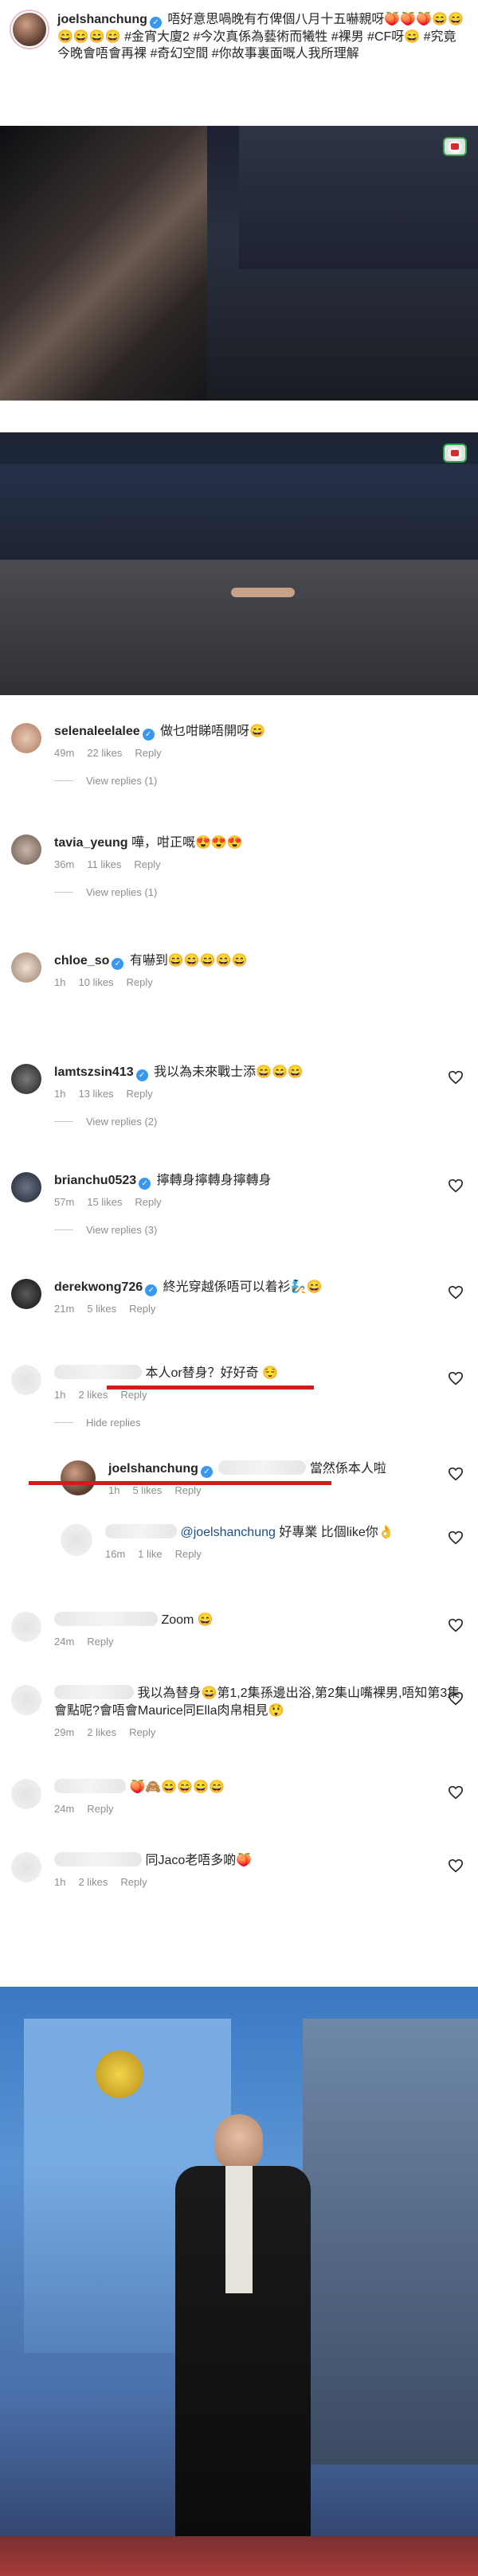 The height and width of the screenshot is (2576, 478). What do you see at coordinates (81, 961) in the screenshot?
I see `comment-username: chloe_so` at bounding box center [81, 961].